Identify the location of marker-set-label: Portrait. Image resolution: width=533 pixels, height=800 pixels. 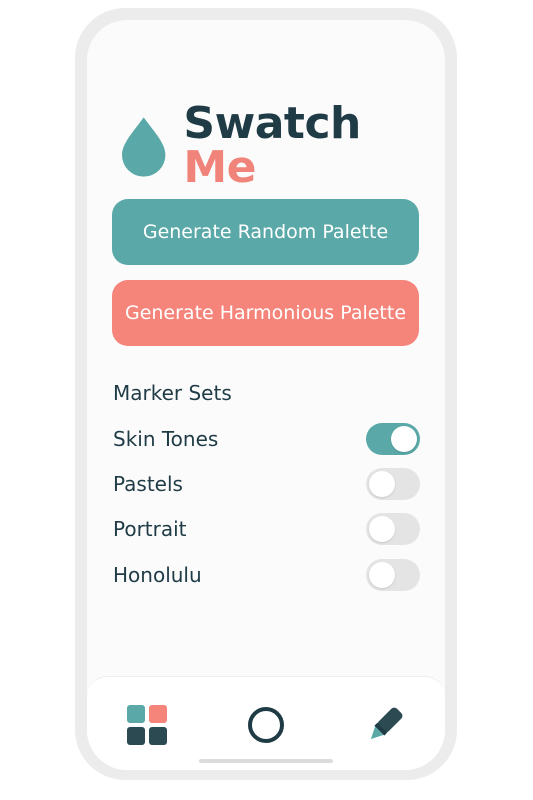
(150, 529).